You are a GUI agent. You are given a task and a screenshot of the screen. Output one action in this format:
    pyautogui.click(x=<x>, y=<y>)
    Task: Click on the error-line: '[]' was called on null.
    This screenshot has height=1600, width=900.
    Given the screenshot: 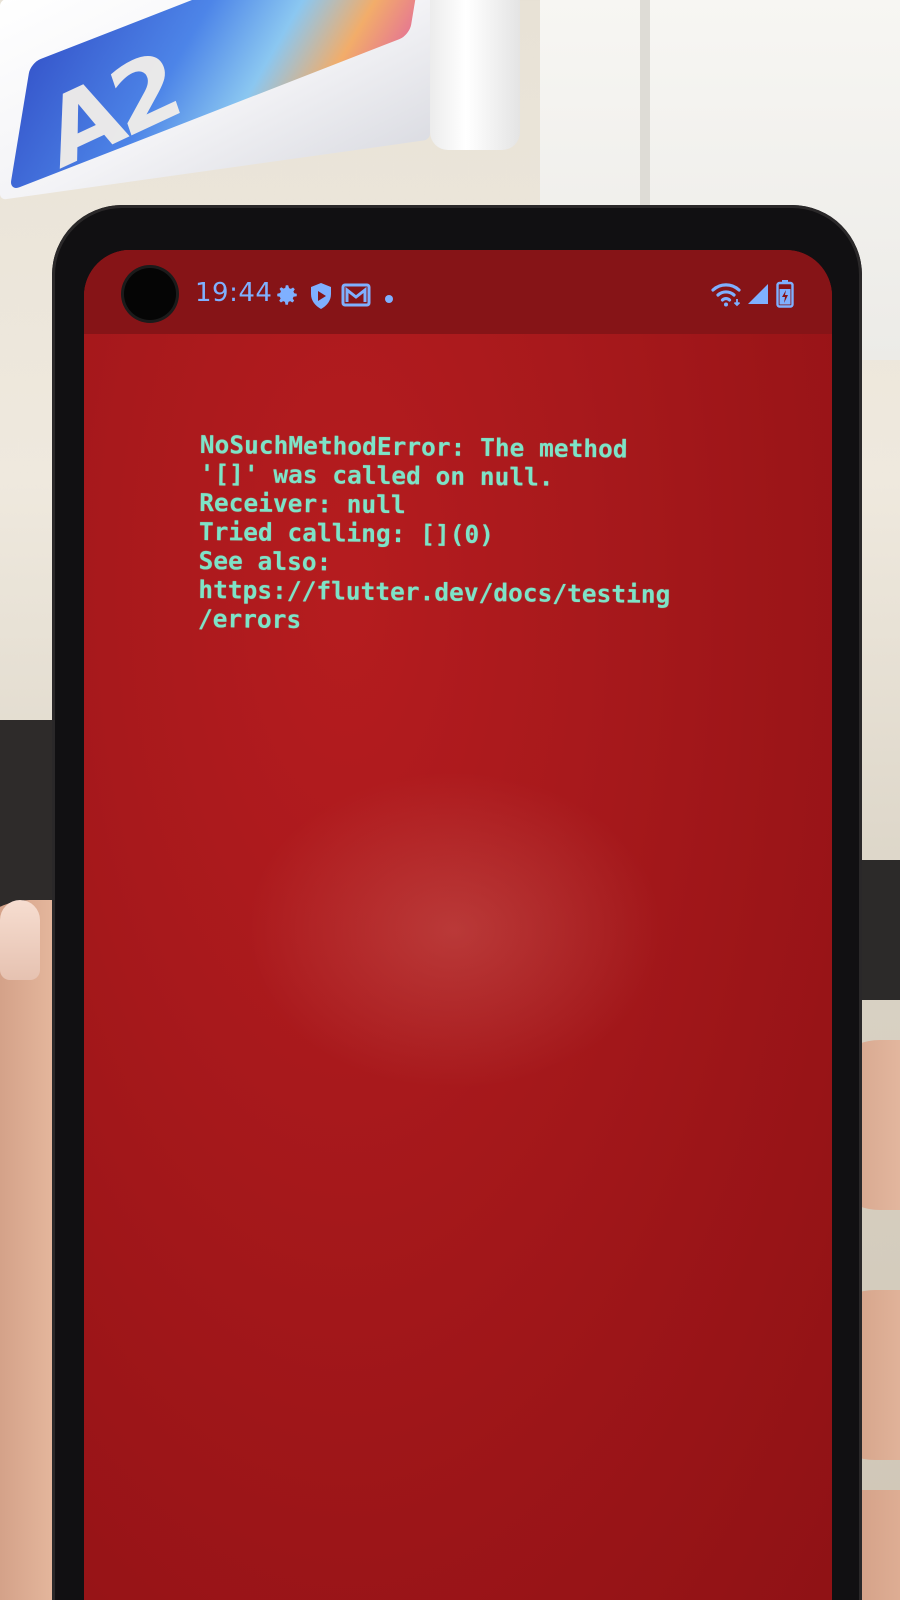 What is the action you would take?
    pyautogui.click(x=376, y=475)
    